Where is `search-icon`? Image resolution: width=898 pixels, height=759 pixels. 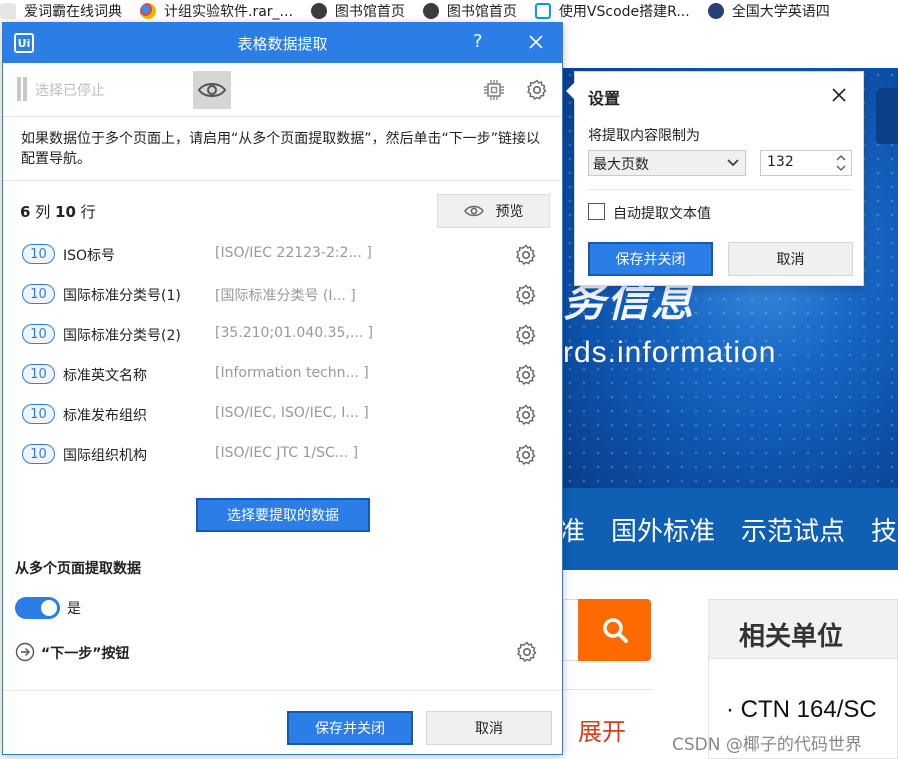 search-icon is located at coordinates (615, 630).